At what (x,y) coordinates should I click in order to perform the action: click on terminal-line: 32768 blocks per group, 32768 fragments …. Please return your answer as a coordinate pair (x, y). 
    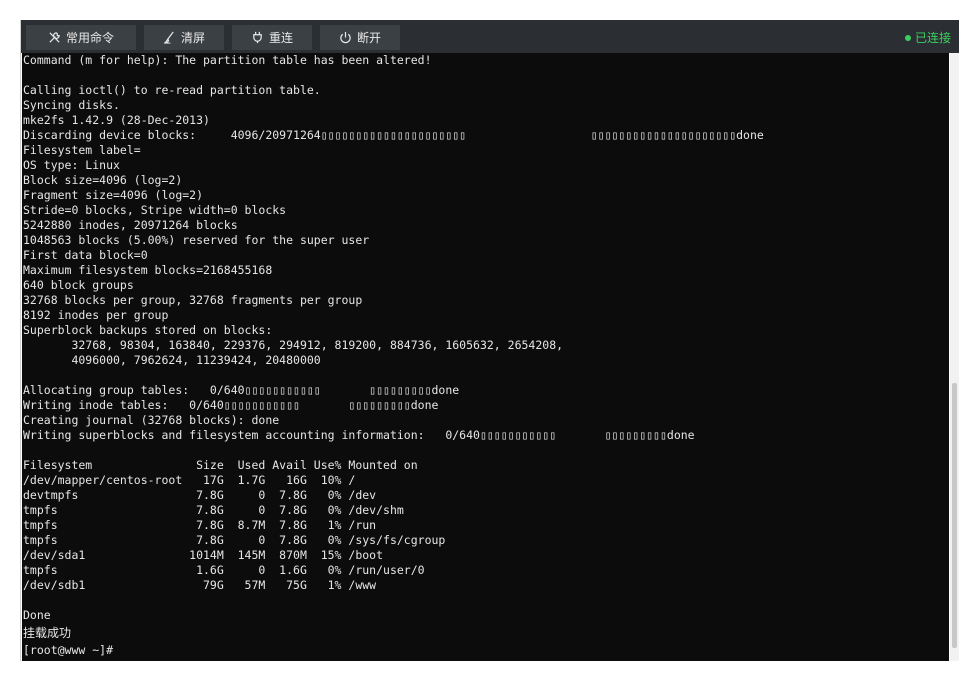
    Looking at the image, I should click on (193, 300).